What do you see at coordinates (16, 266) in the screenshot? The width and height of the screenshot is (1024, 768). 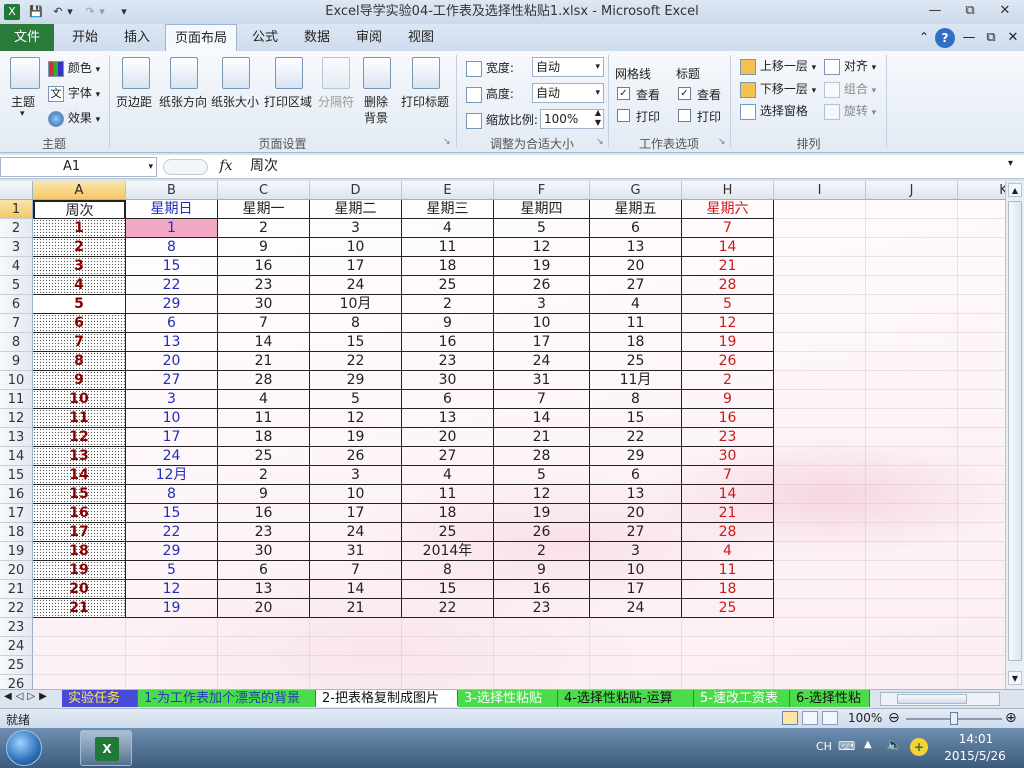 I see `row-header-4: 4` at bounding box center [16, 266].